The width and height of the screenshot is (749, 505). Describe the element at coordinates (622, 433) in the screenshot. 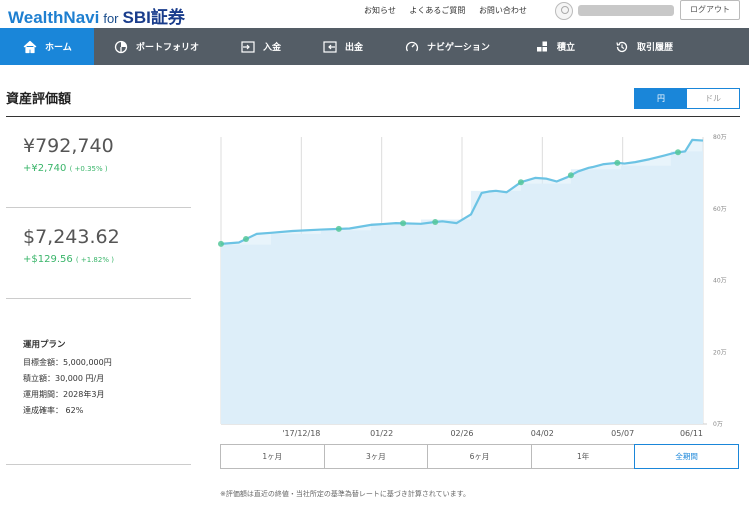

I see `x-tick-label: 05/07` at that location.